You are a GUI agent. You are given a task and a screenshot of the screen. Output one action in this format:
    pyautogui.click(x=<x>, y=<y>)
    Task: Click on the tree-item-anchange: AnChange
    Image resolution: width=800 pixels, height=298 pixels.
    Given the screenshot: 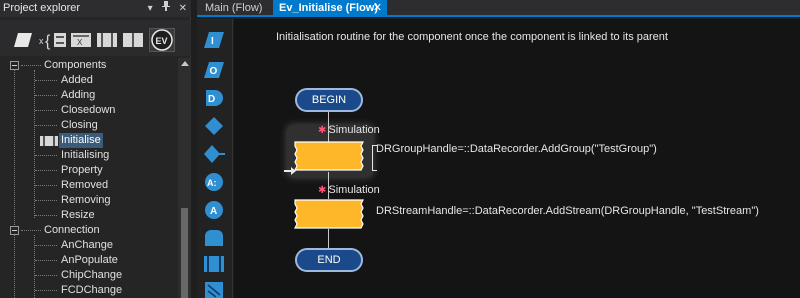 What is the action you would take?
    pyautogui.click(x=89, y=245)
    